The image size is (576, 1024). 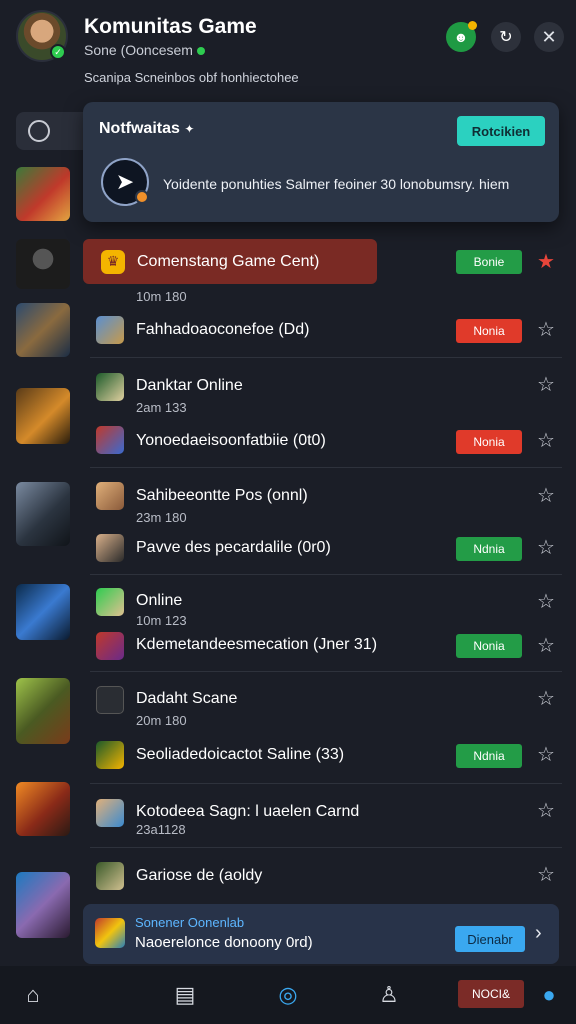 I want to click on notification-action-button: Rotcikien, so click(x=501, y=131).